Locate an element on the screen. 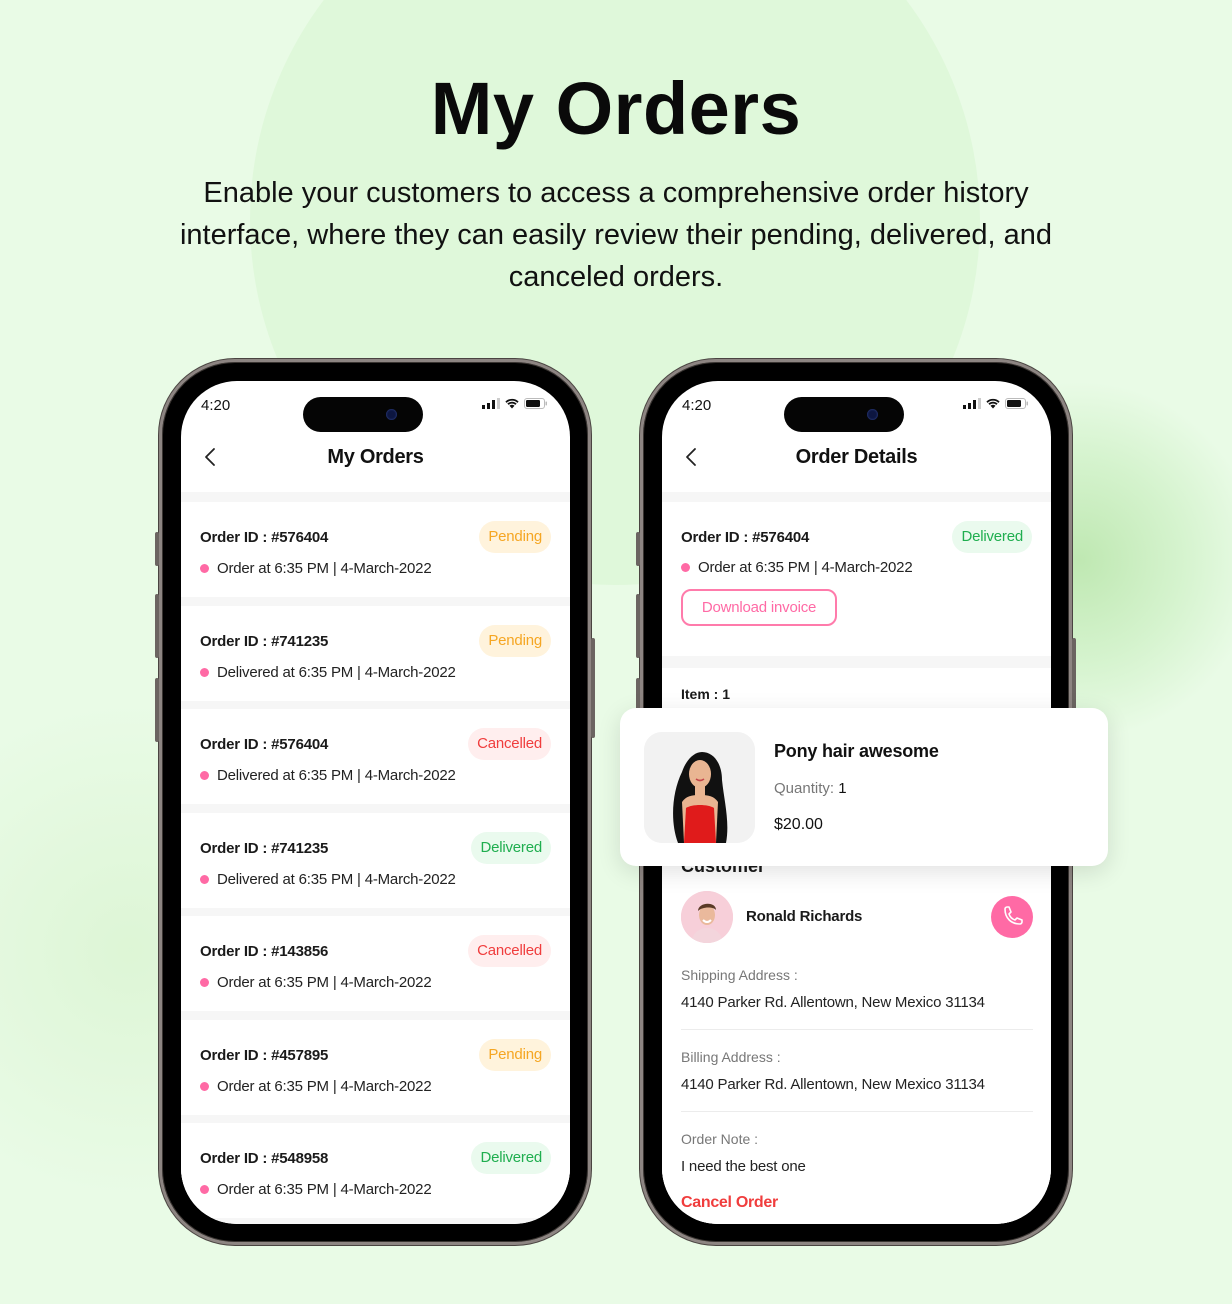  quantity-label: Quantity: is located at coordinates (804, 788).